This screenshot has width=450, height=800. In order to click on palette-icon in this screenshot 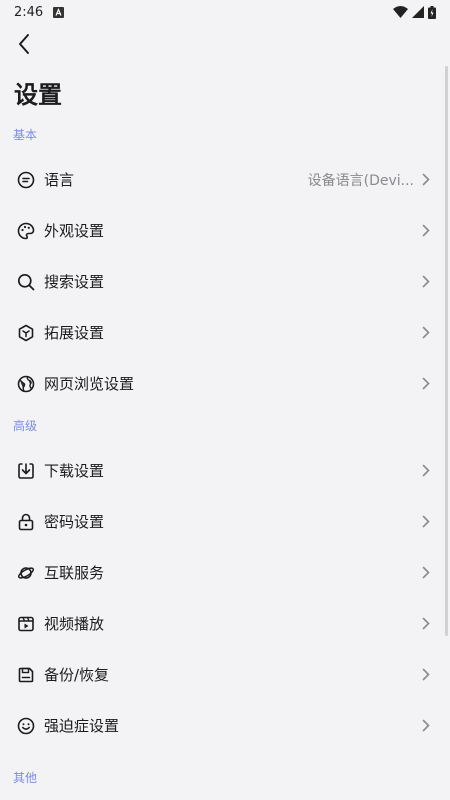, I will do `click(26, 231)`.